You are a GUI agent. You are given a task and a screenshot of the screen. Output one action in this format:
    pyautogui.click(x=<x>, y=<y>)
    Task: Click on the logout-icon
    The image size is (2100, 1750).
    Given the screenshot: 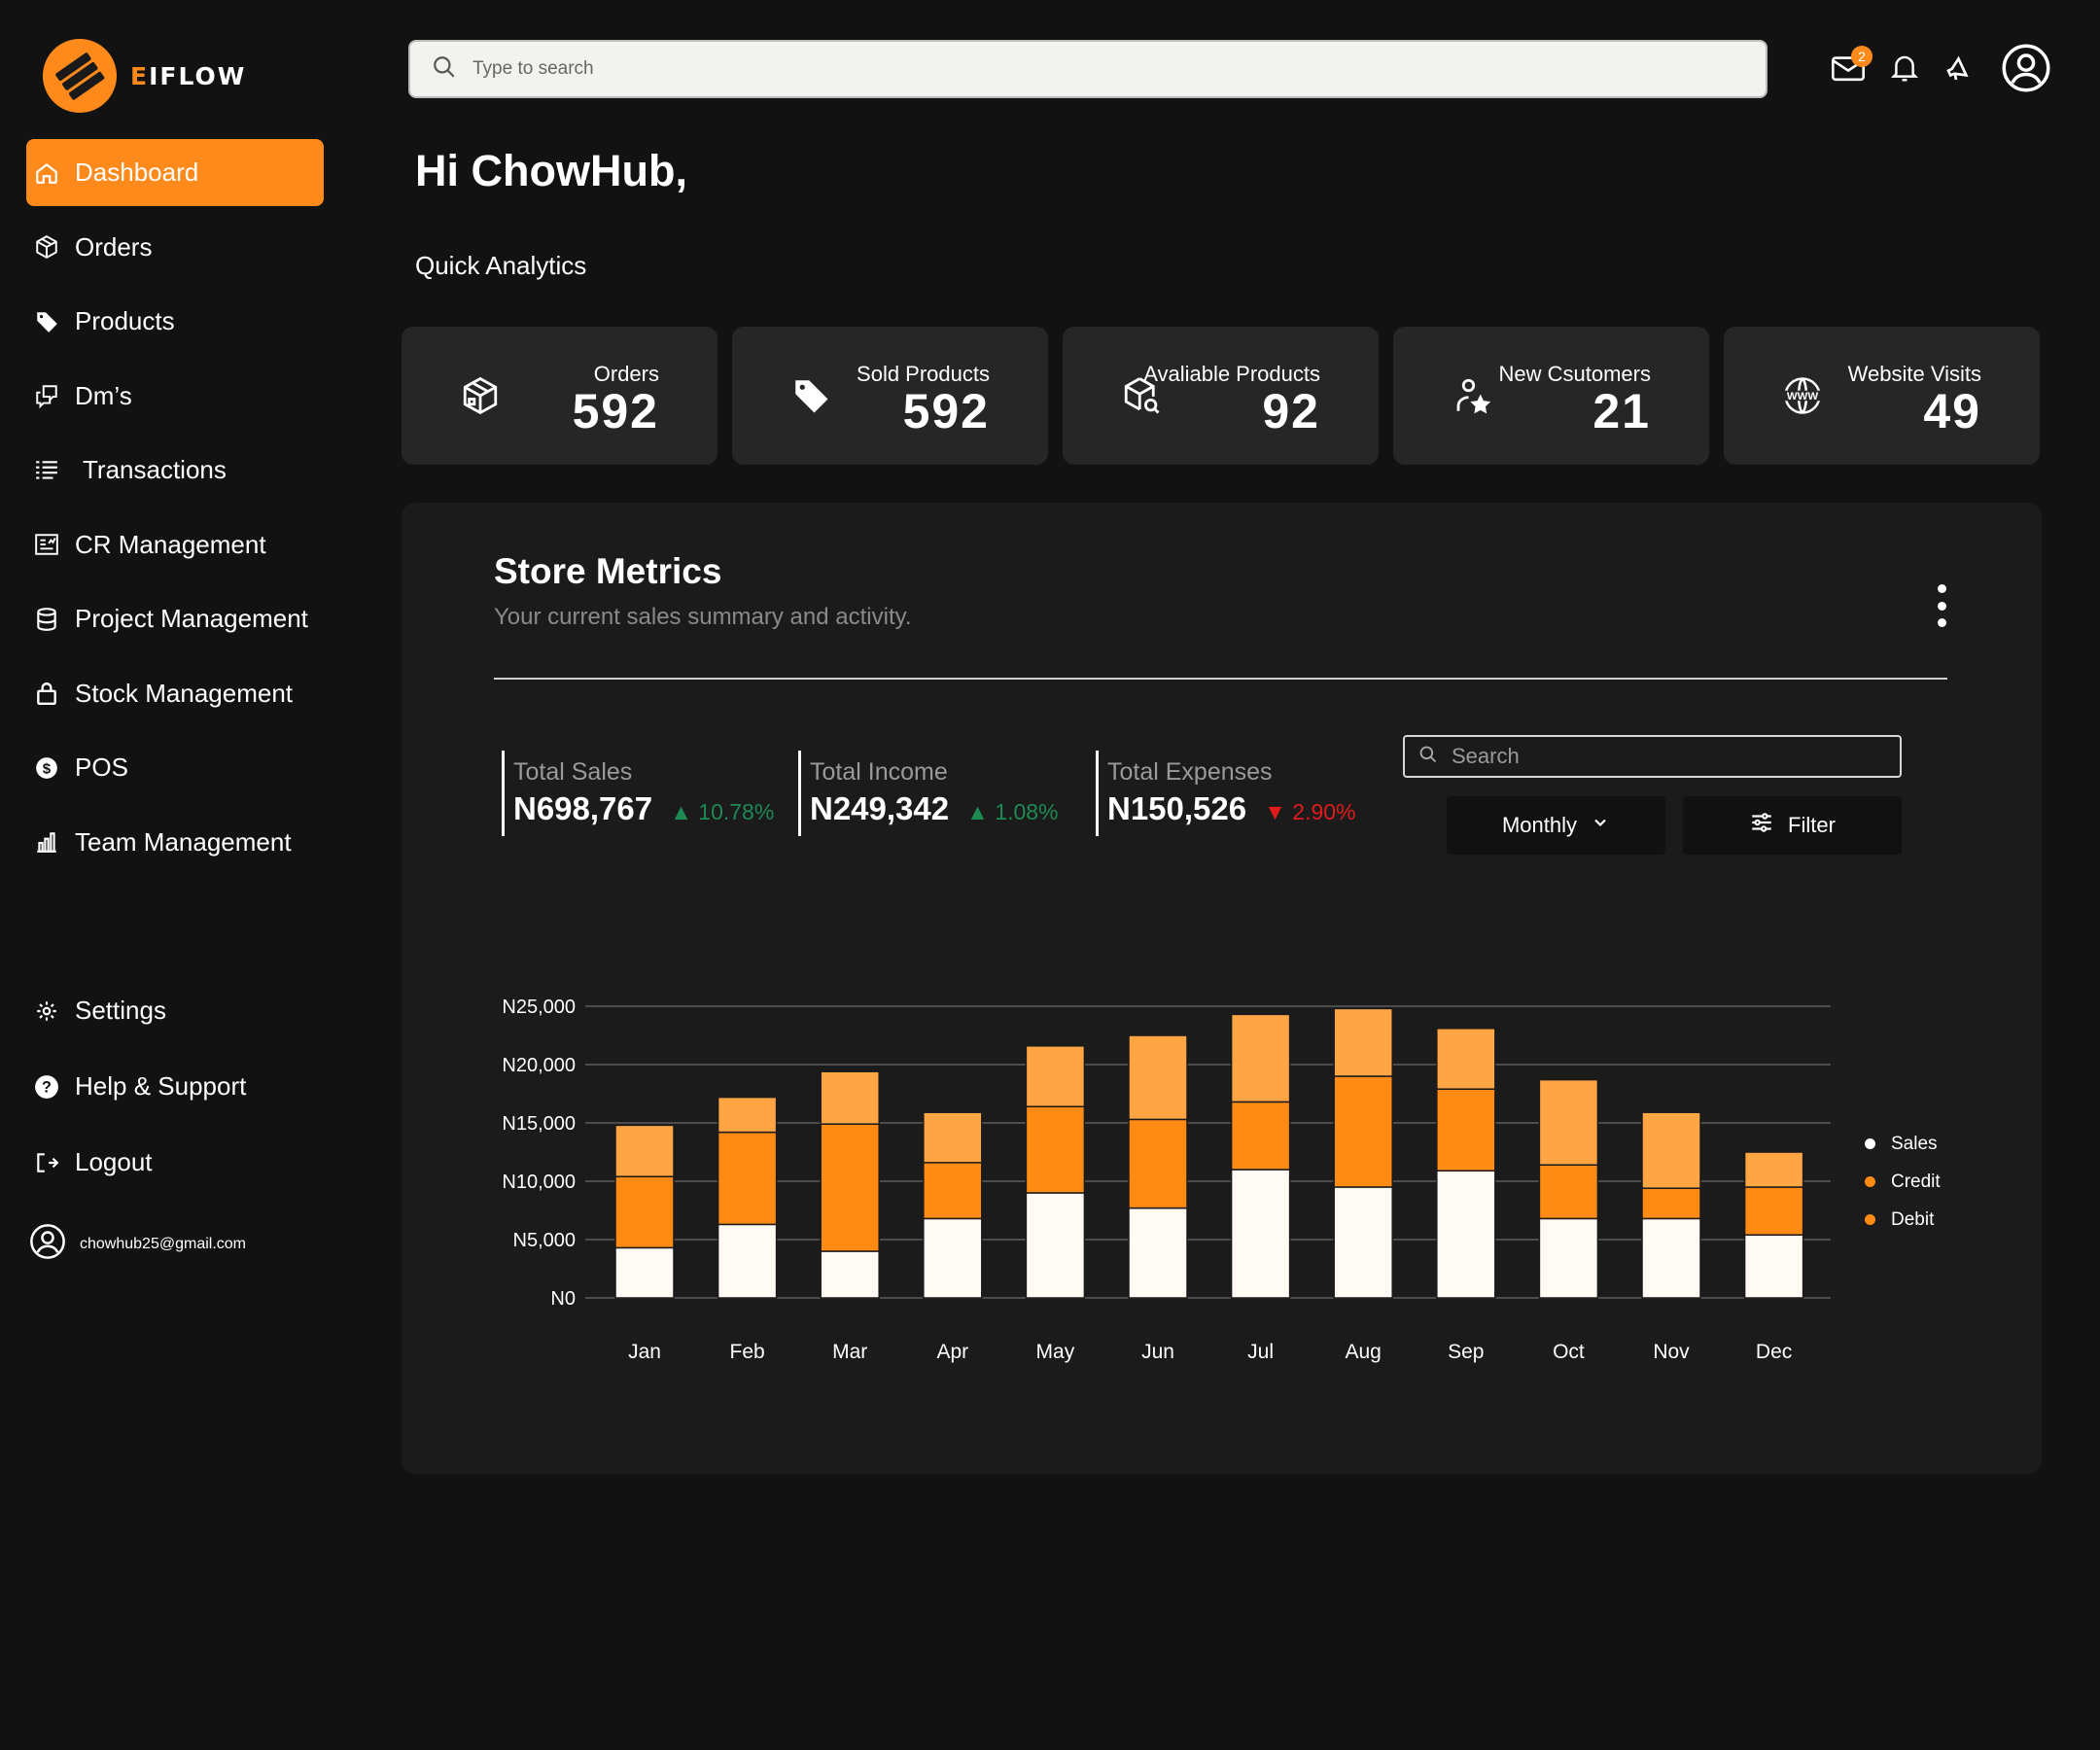 What is the action you would take?
    pyautogui.click(x=46, y=1162)
    